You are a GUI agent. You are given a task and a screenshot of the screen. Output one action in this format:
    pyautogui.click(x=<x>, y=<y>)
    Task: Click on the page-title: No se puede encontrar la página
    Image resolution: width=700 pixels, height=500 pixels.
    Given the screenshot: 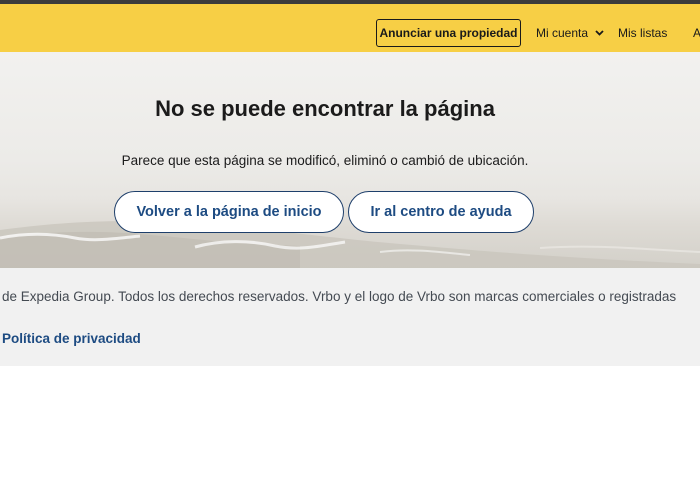 What is the action you would take?
    pyautogui.click(x=325, y=108)
    